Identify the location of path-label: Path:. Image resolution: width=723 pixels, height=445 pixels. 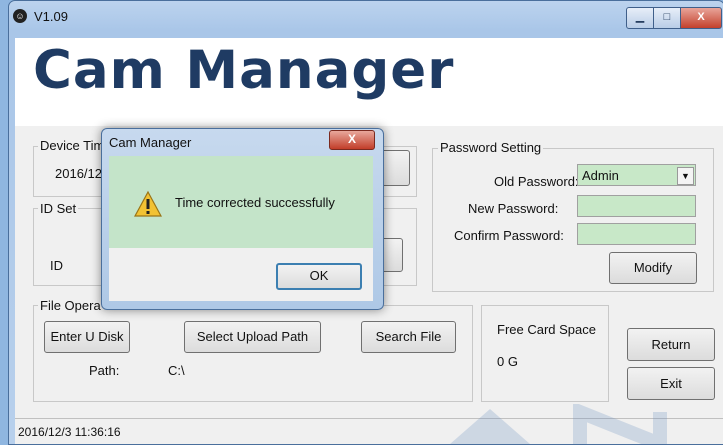
(104, 370).